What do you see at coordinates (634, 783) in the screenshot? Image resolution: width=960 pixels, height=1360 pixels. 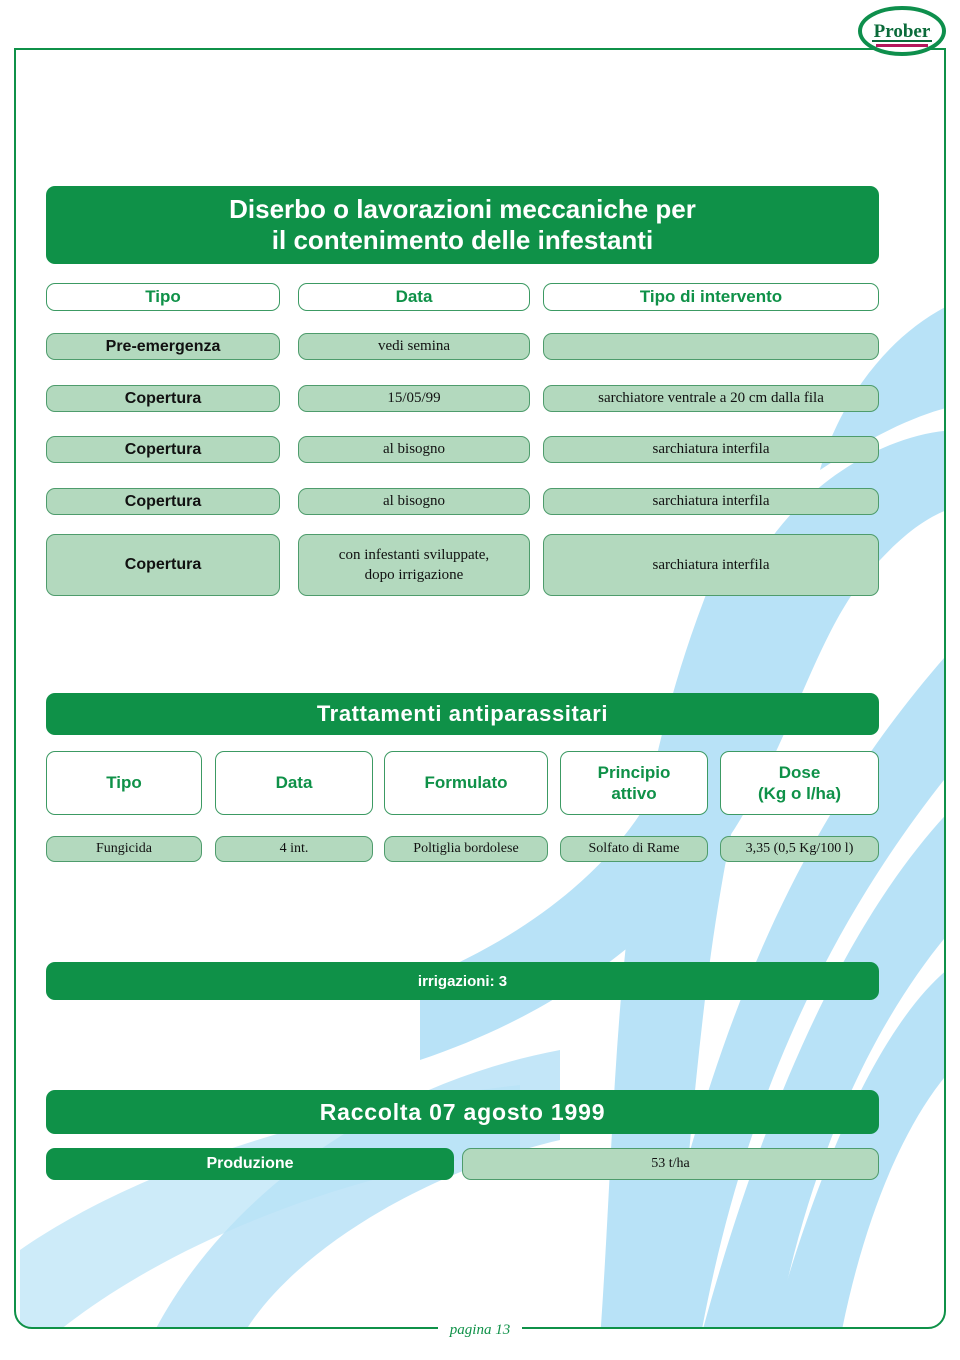 I see `treat-col-header-principio-attivo: Principio attivo` at bounding box center [634, 783].